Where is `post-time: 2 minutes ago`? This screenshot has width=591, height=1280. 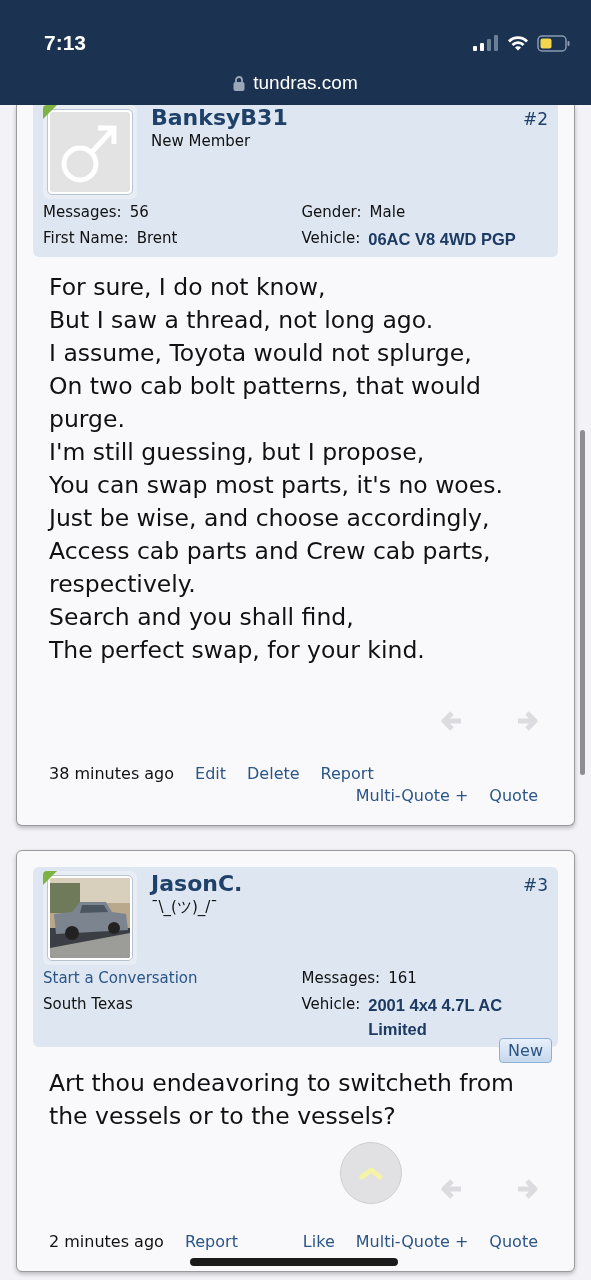
post-time: 2 minutes ago is located at coordinates (106, 1242).